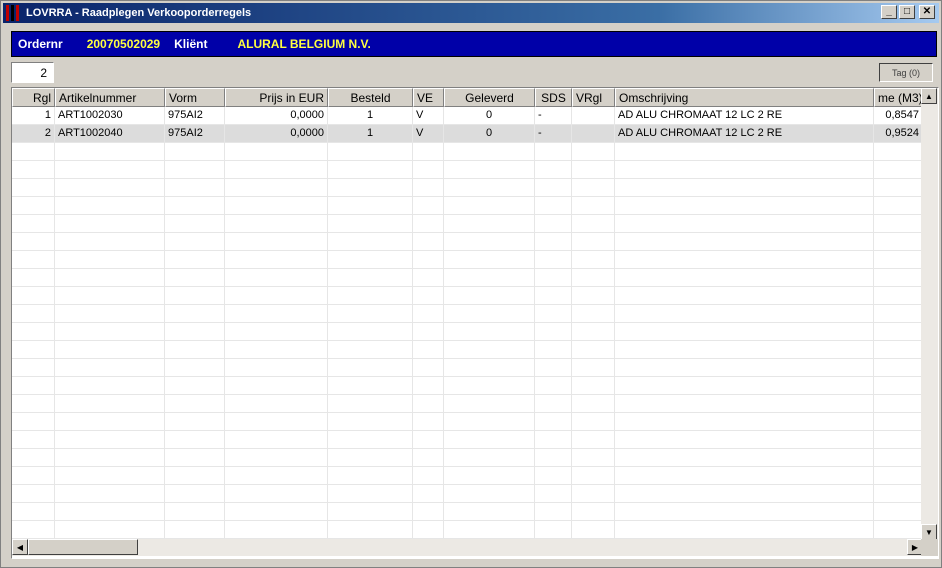  What do you see at coordinates (276, 97) in the screenshot?
I see `column-header: Prijs in EUR` at bounding box center [276, 97].